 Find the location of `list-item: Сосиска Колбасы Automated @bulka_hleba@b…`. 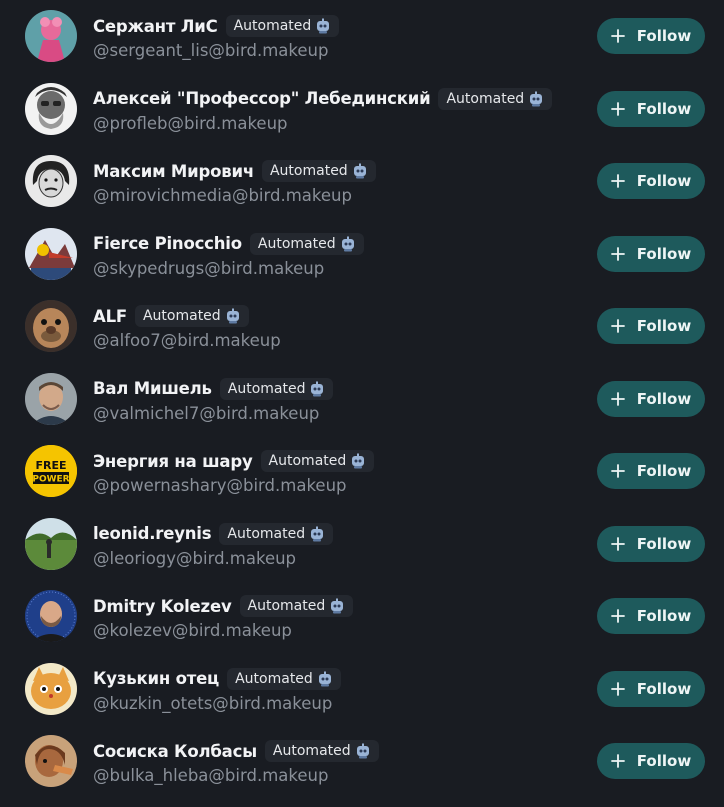

list-item: Сосиска Колбасы Automated @bulka_hleba@b… is located at coordinates (362, 761).